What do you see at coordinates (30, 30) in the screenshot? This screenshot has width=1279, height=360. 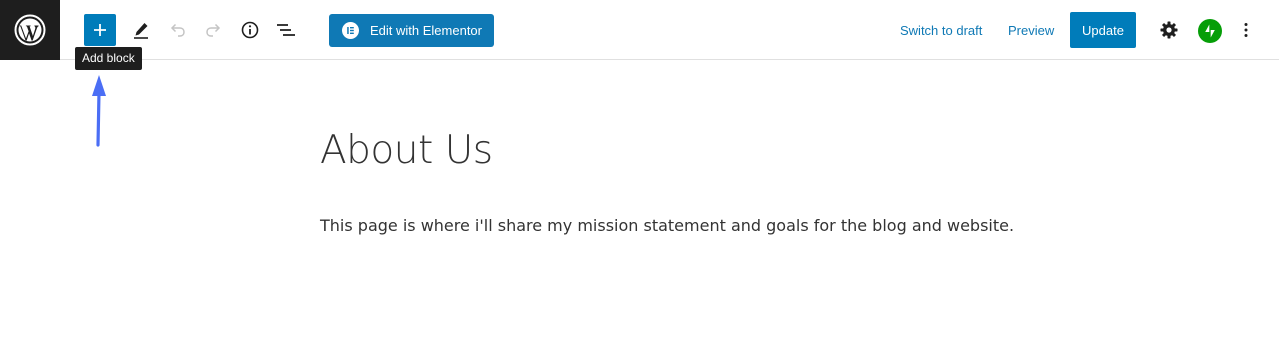 I see `wordpress-logo-icon` at bounding box center [30, 30].